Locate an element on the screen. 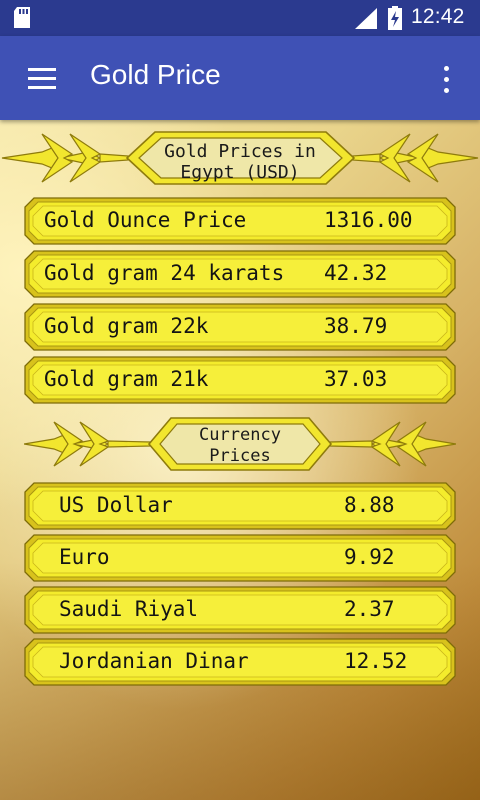 The image size is (480, 800). more-vert-icon is located at coordinates (446, 80).